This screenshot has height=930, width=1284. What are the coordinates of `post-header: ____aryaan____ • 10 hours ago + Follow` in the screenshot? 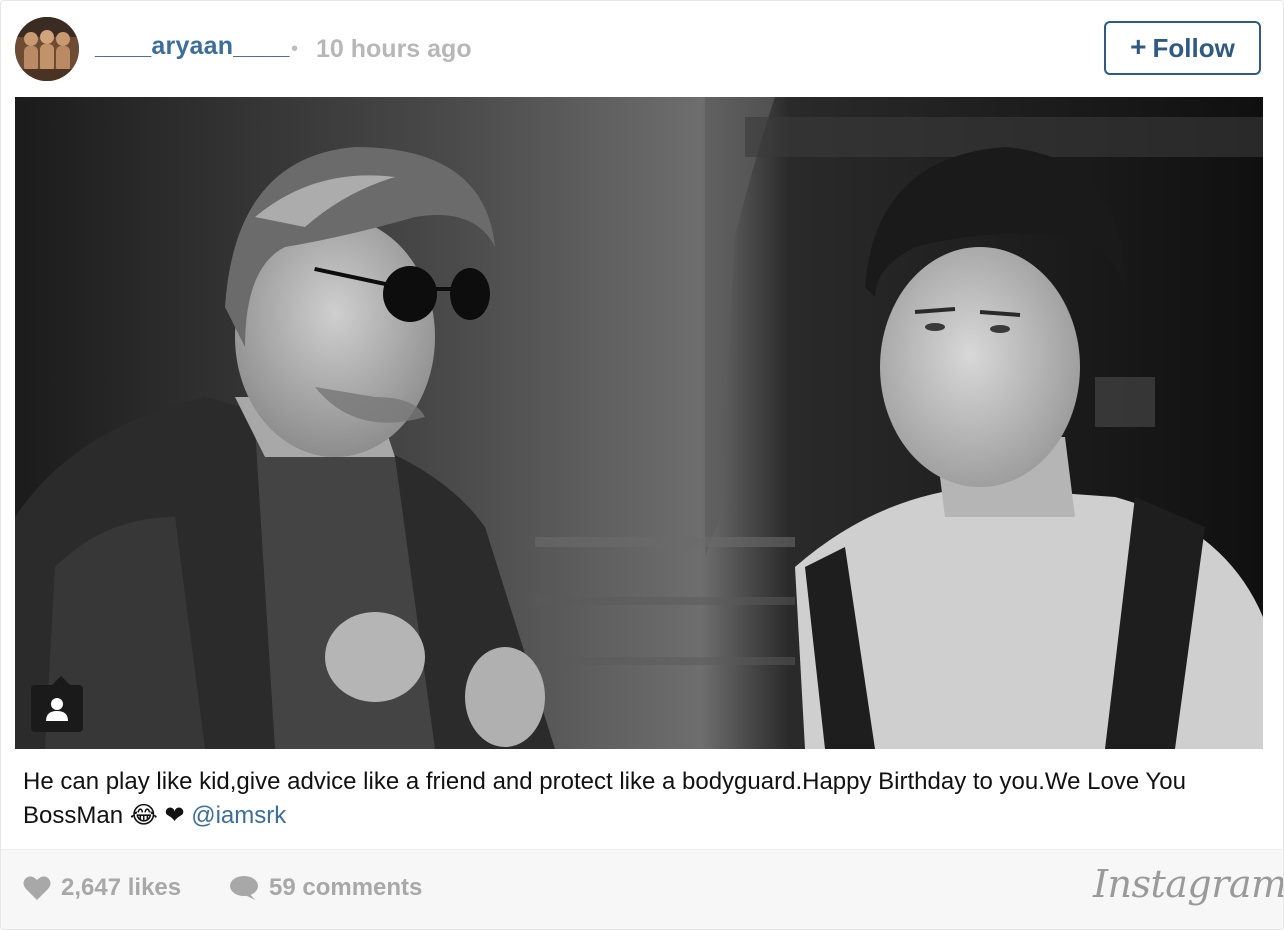 It's located at (642, 49).